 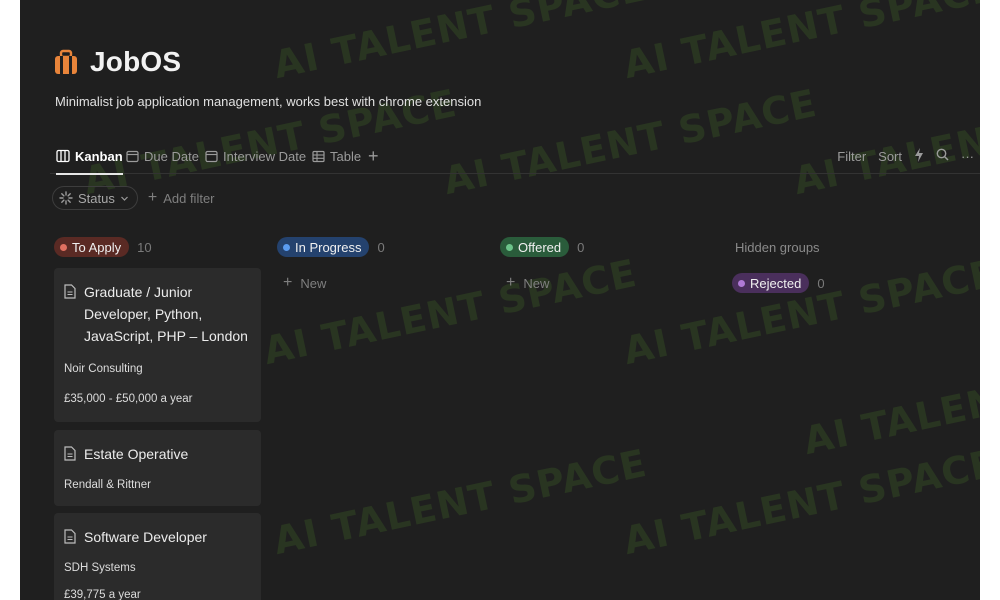 I want to click on tab-label: Due Date, so click(x=171, y=156).